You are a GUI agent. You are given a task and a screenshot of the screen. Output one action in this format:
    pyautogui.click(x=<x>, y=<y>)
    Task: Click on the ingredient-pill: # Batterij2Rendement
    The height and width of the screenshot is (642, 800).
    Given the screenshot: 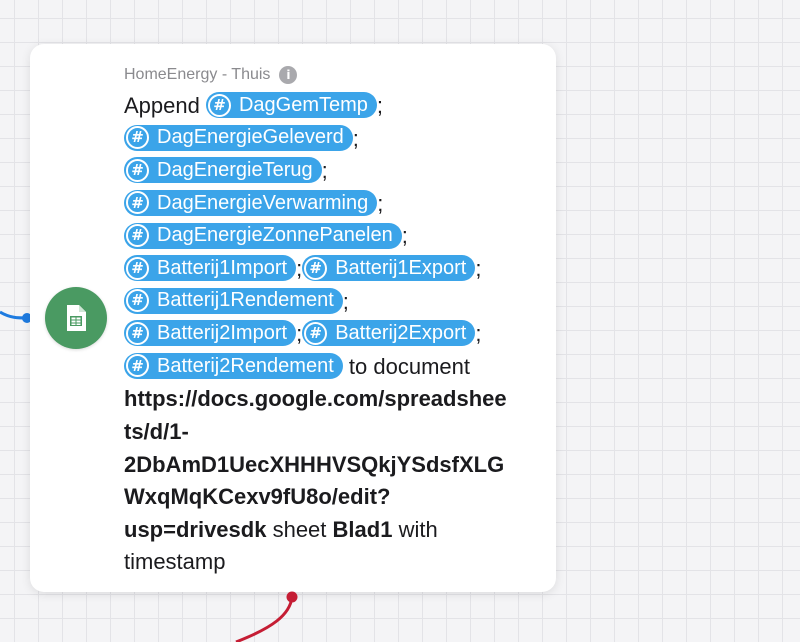 What is the action you would take?
    pyautogui.click(x=233, y=365)
    